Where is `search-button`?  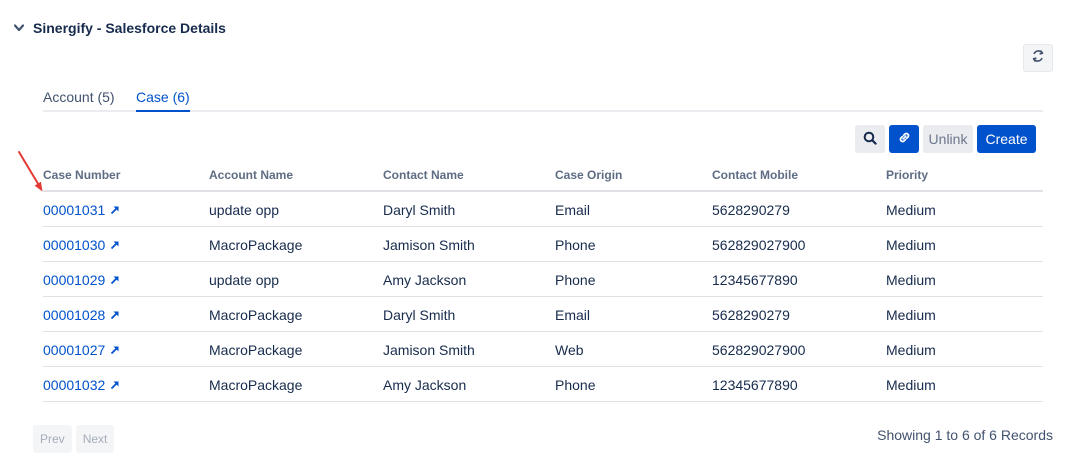
search-button is located at coordinates (870, 139).